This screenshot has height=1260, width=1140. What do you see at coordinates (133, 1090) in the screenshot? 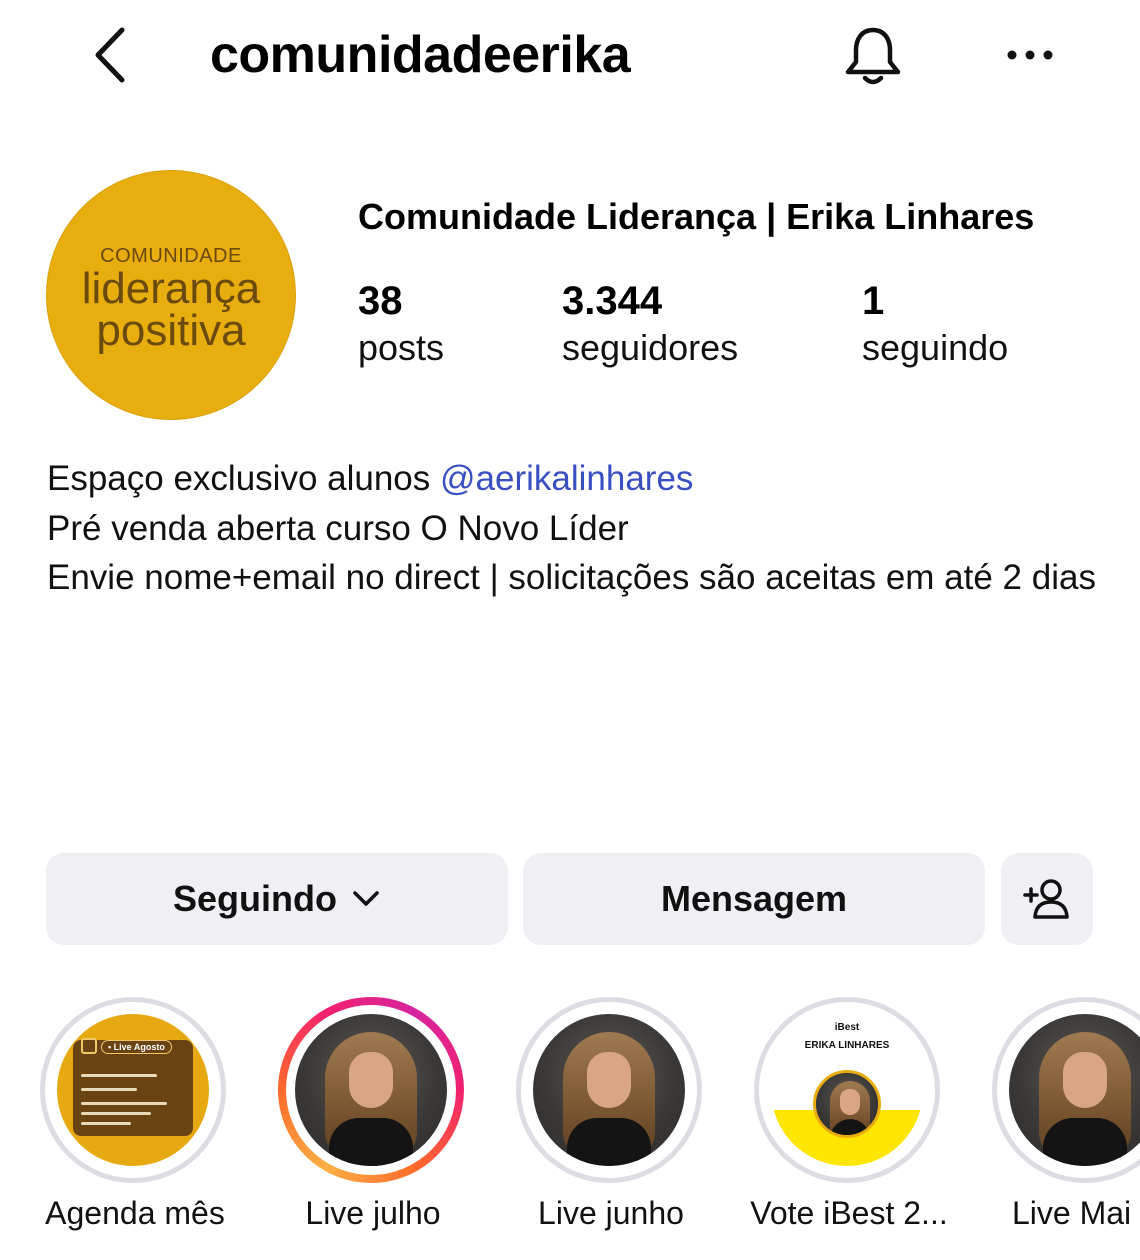
I see `highlight-cover: • Live Agosto` at bounding box center [133, 1090].